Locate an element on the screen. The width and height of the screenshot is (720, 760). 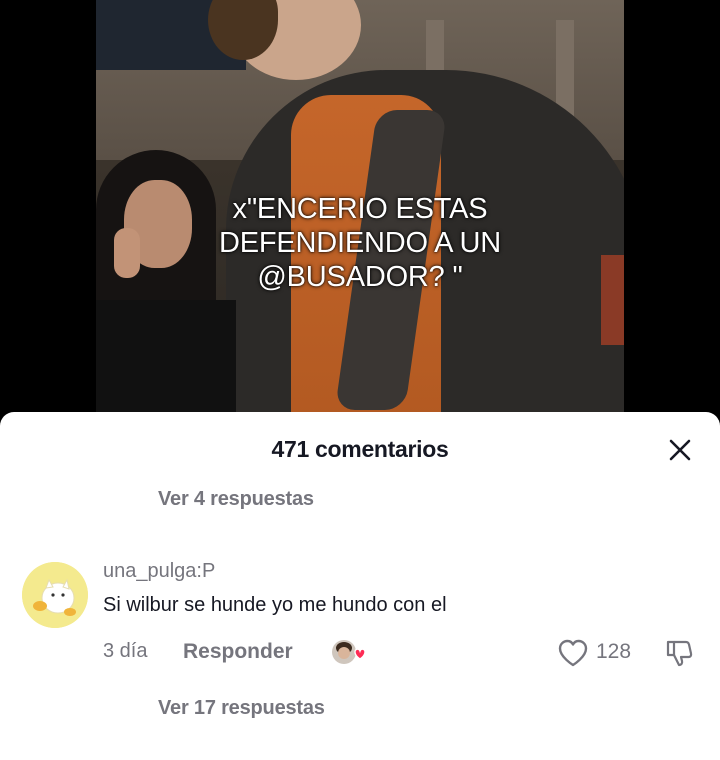
thumbs-down-icon is located at coordinates (679, 653).